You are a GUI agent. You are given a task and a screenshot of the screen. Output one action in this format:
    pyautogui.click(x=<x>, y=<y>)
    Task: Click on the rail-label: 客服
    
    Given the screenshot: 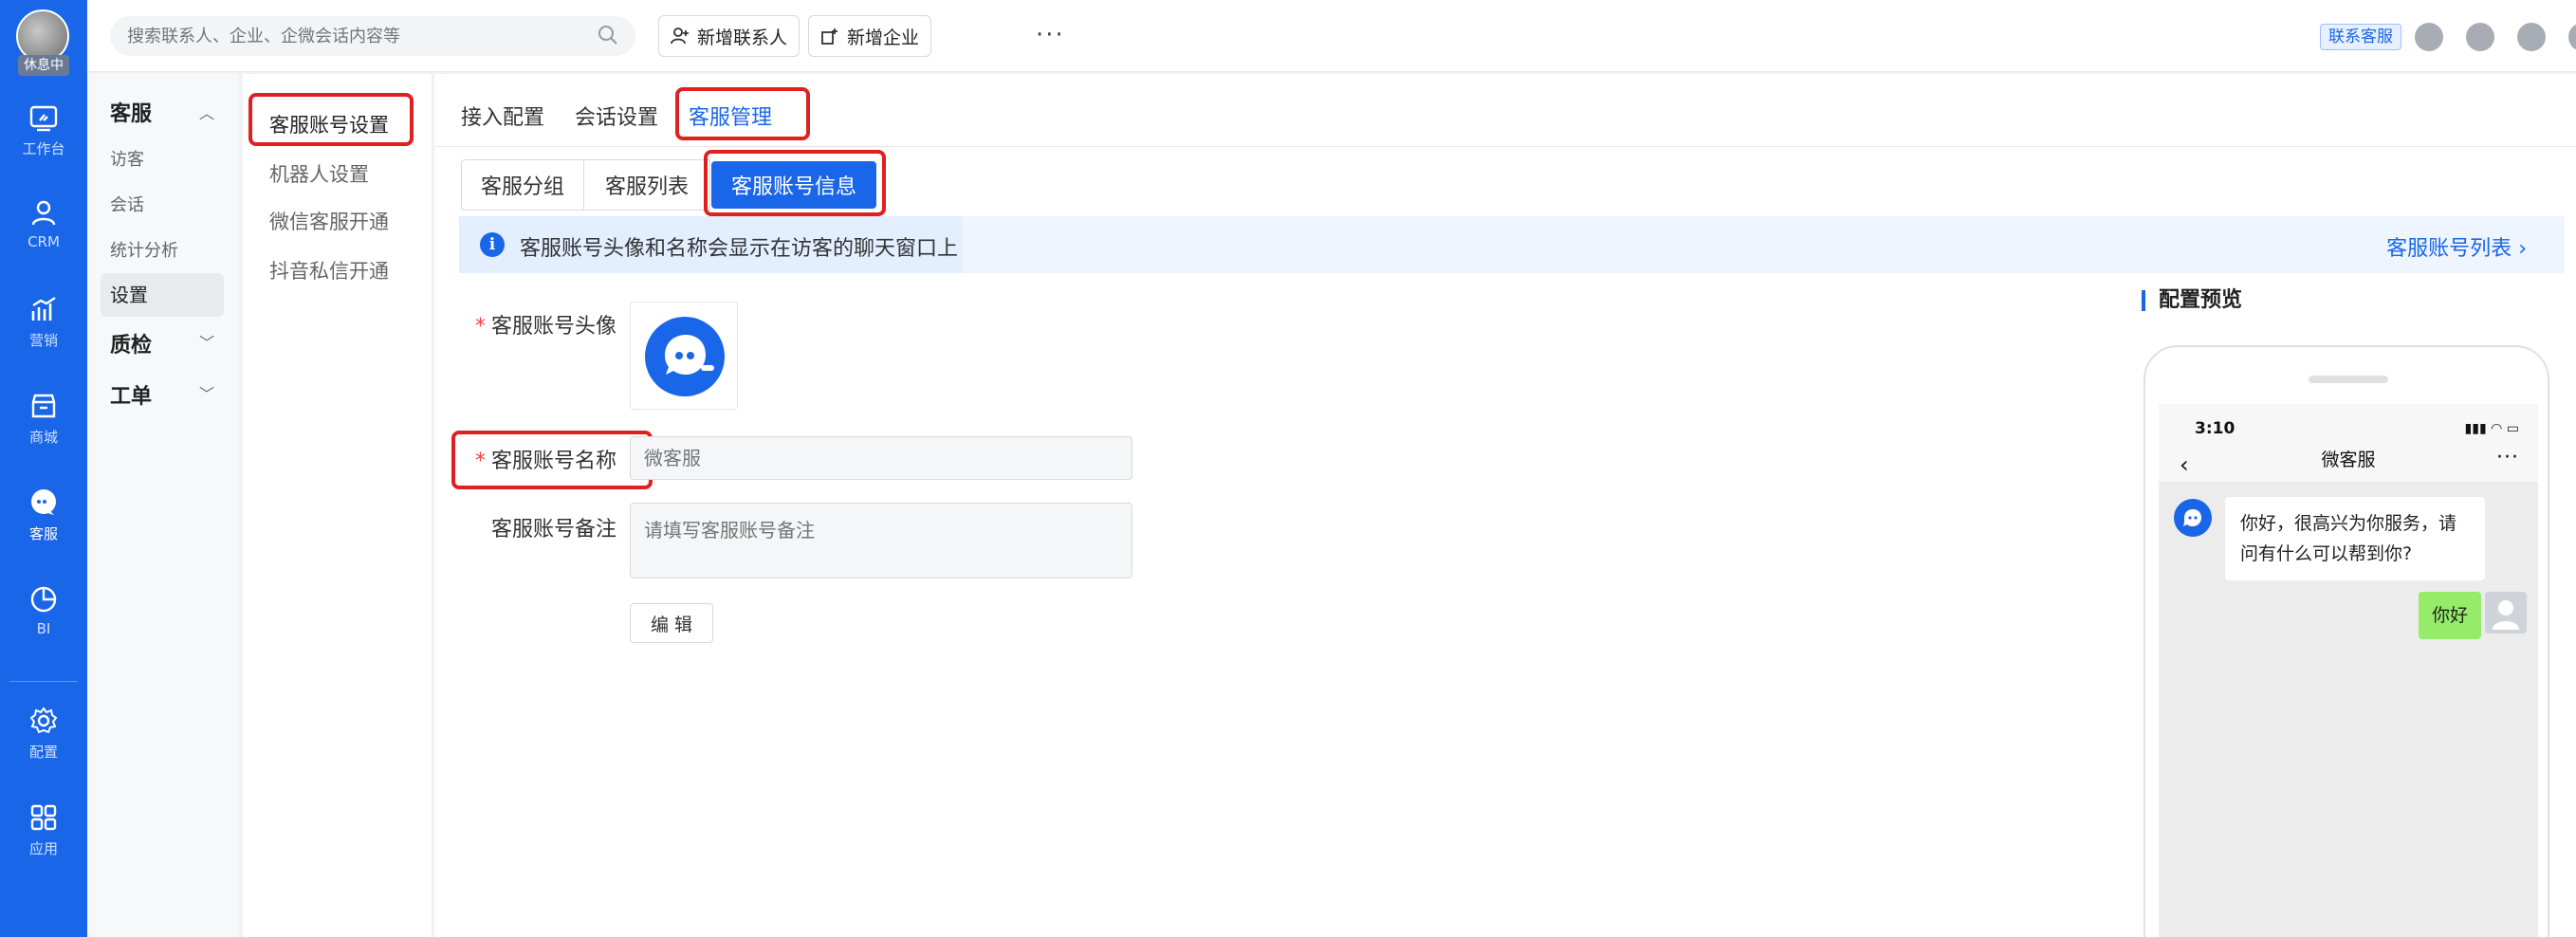 What is the action you would take?
    pyautogui.click(x=43, y=533)
    